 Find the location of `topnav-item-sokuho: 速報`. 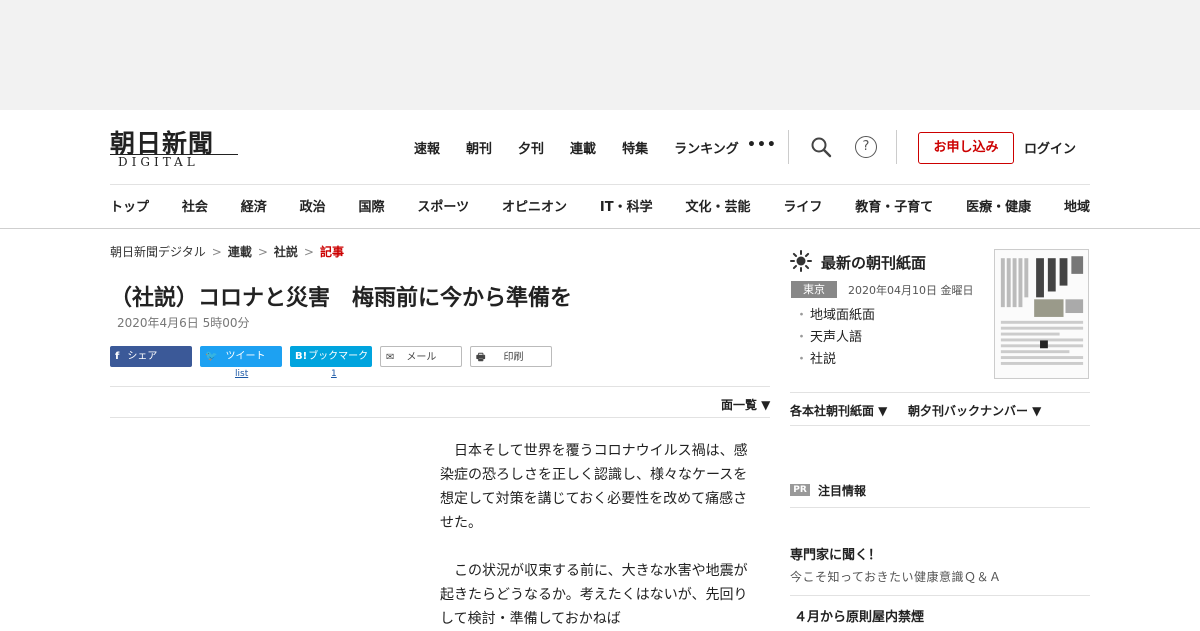

topnav-item-sokuho: 速報 is located at coordinates (427, 147).